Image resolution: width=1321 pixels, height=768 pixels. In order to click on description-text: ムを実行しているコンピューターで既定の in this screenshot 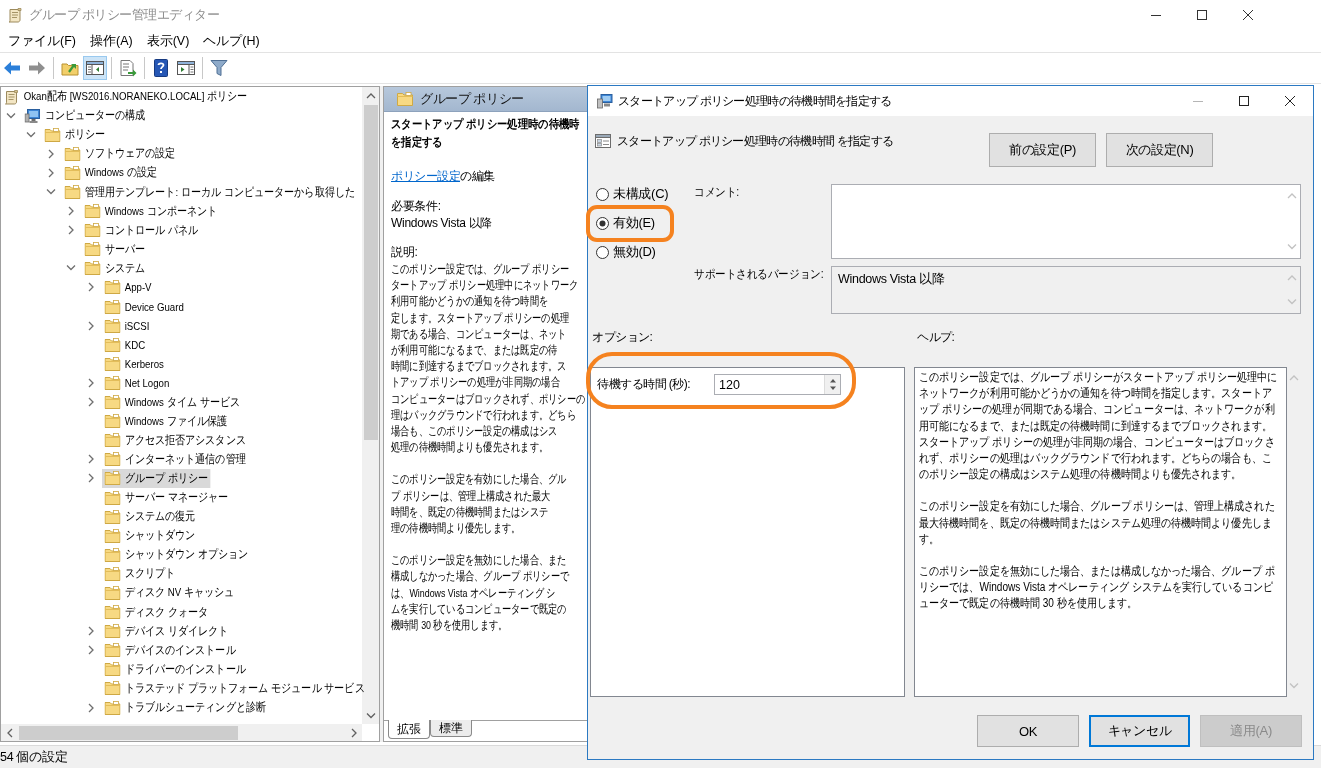, I will do `click(479, 609)`.